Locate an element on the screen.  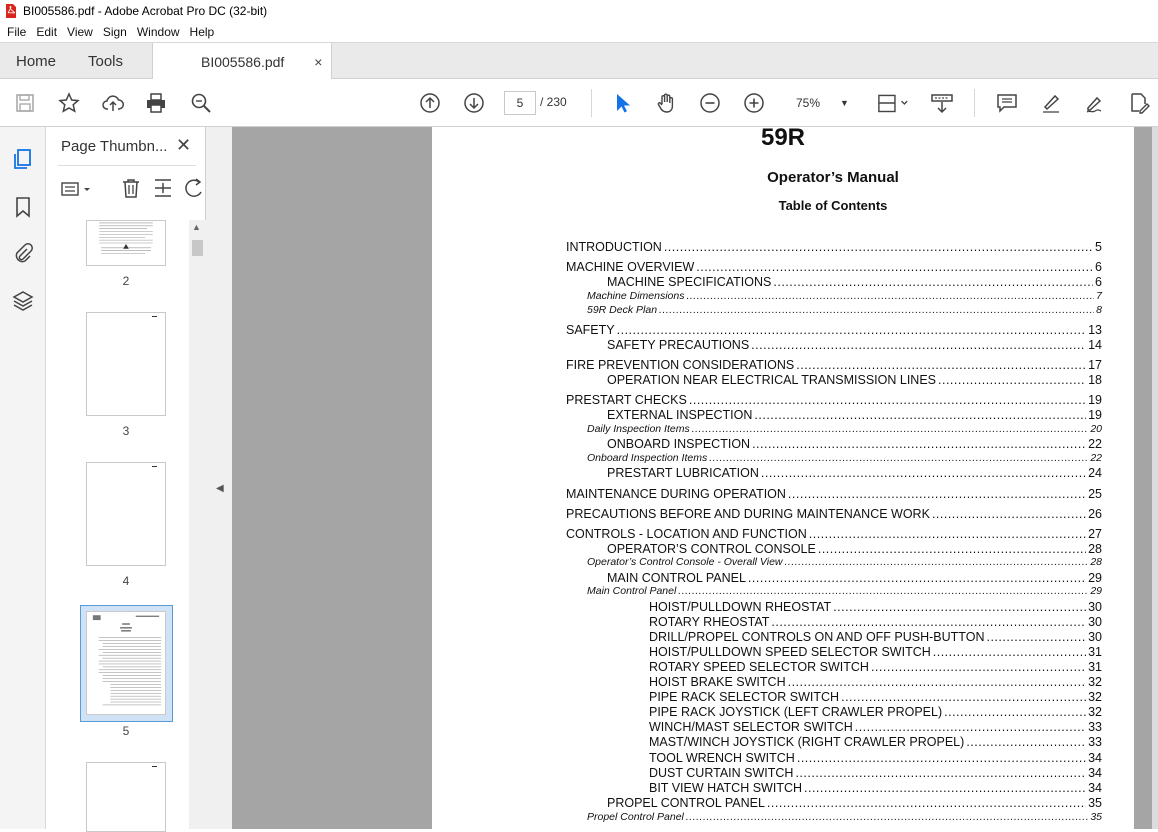
scroll-up-icon: ▲ is located at coordinates (196, 227).